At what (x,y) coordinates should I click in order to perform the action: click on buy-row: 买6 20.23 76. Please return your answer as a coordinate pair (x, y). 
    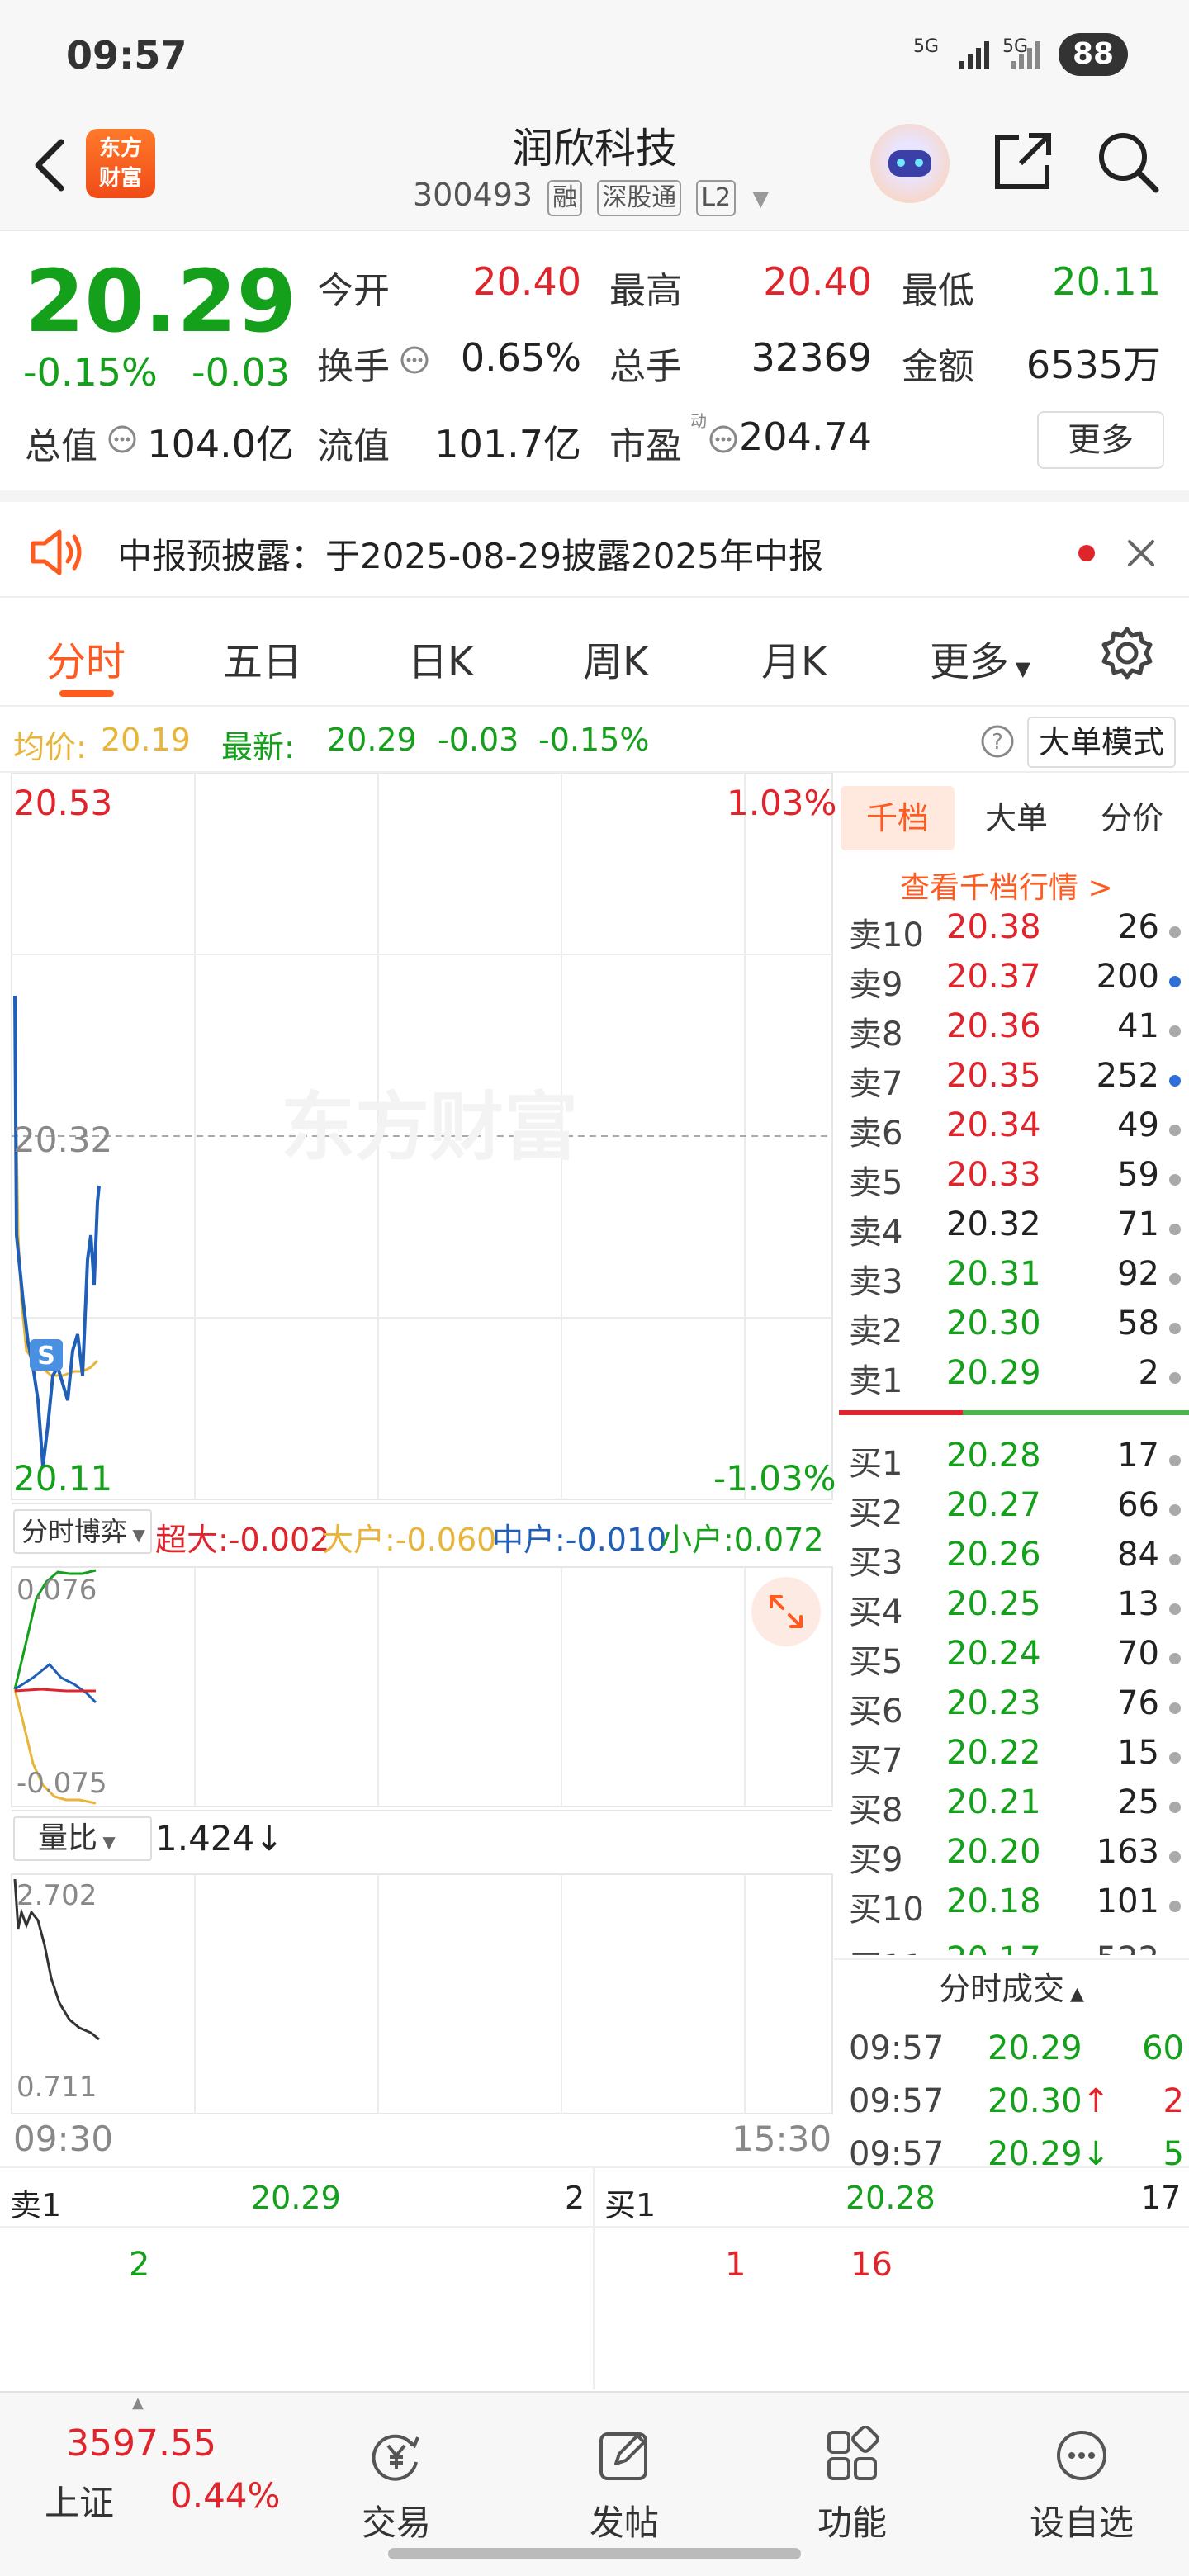
    Looking at the image, I should click on (1014, 1709).